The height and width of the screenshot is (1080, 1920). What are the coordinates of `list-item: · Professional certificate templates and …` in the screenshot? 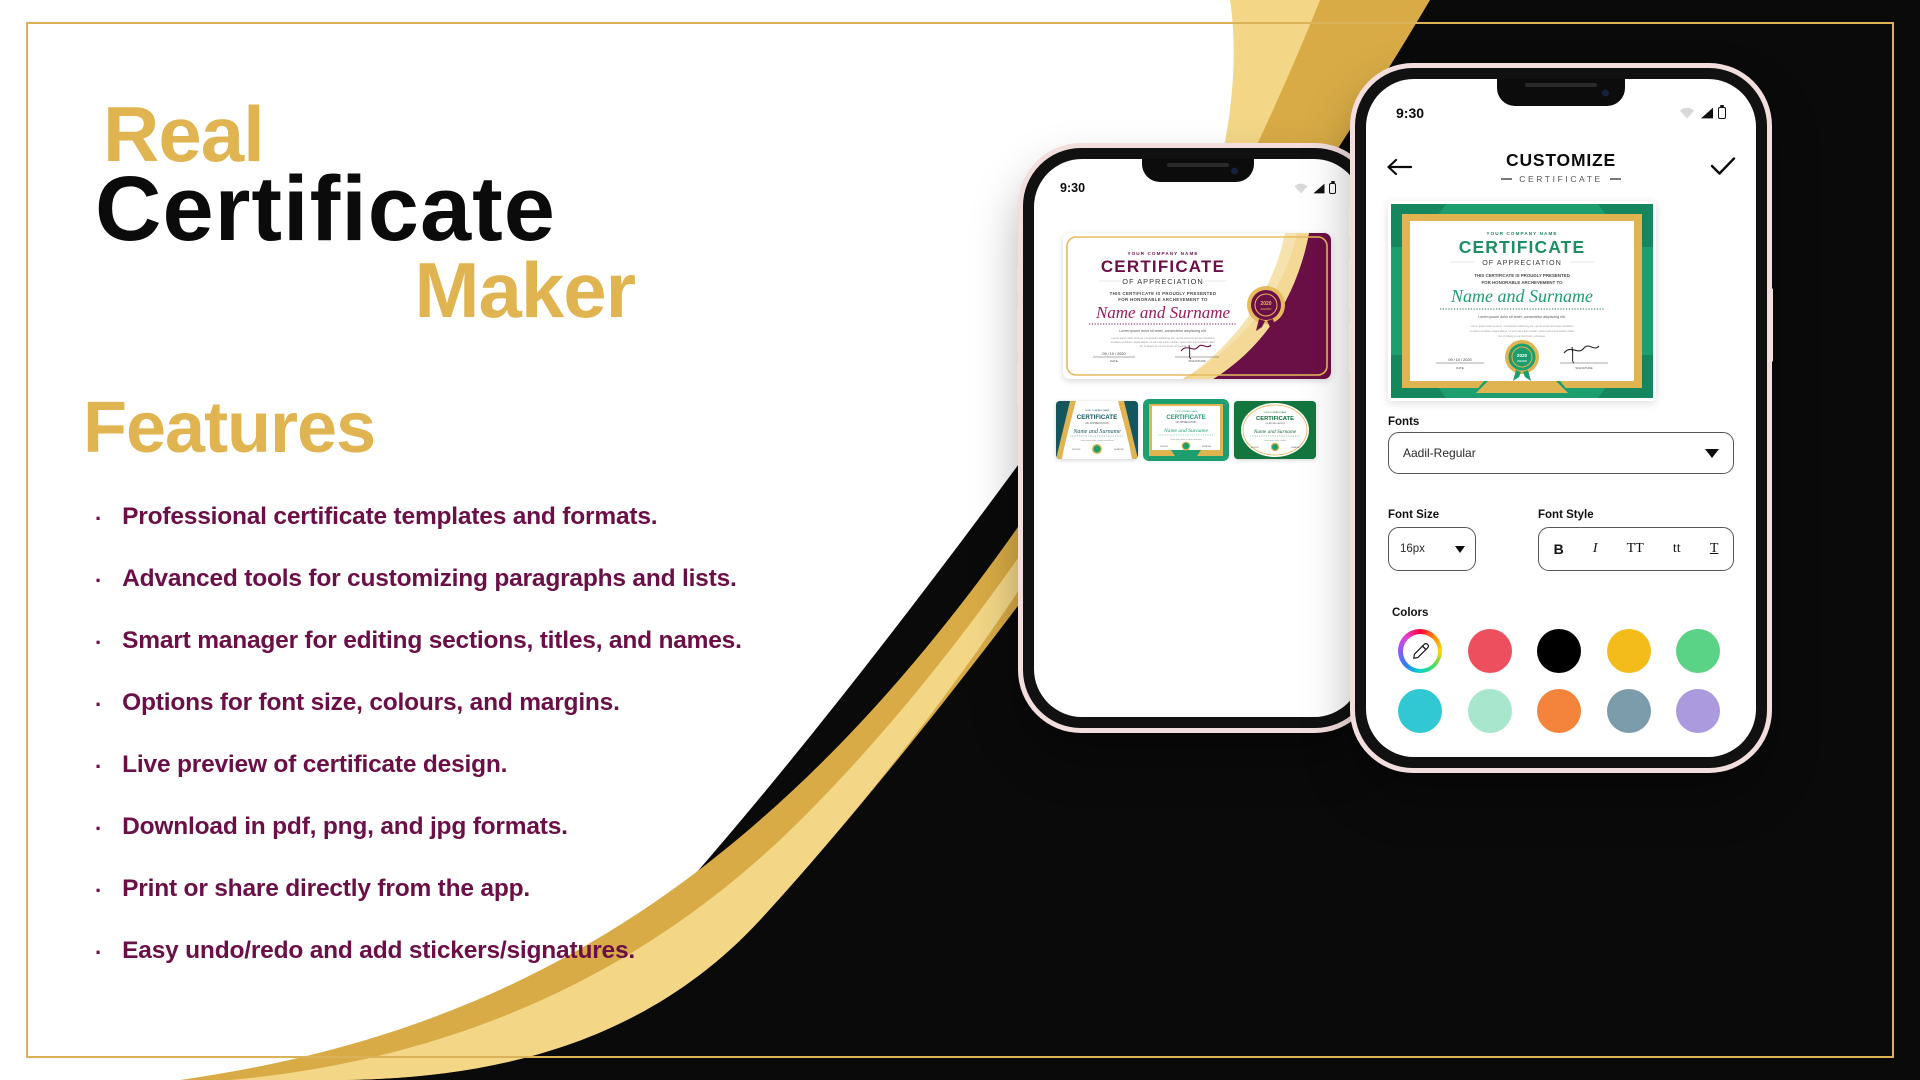 It's located at (462, 517).